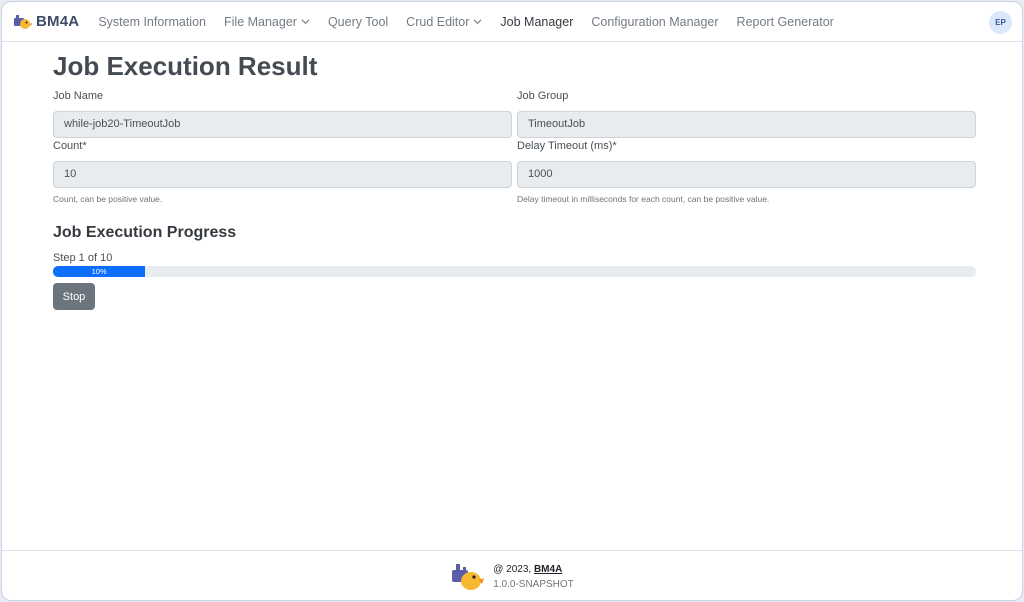 The height and width of the screenshot is (602, 1024). I want to click on nav-item-label: System Information, so click(152, 21).